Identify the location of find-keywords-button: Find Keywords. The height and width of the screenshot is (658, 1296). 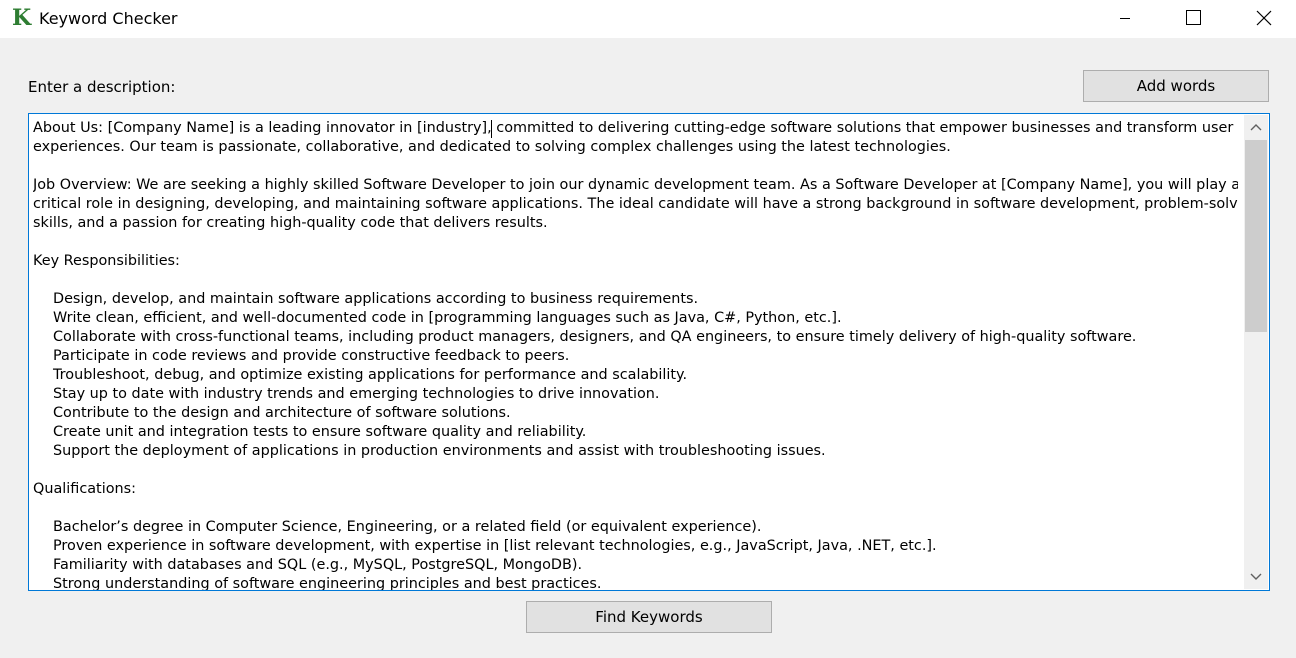
(649, 617).